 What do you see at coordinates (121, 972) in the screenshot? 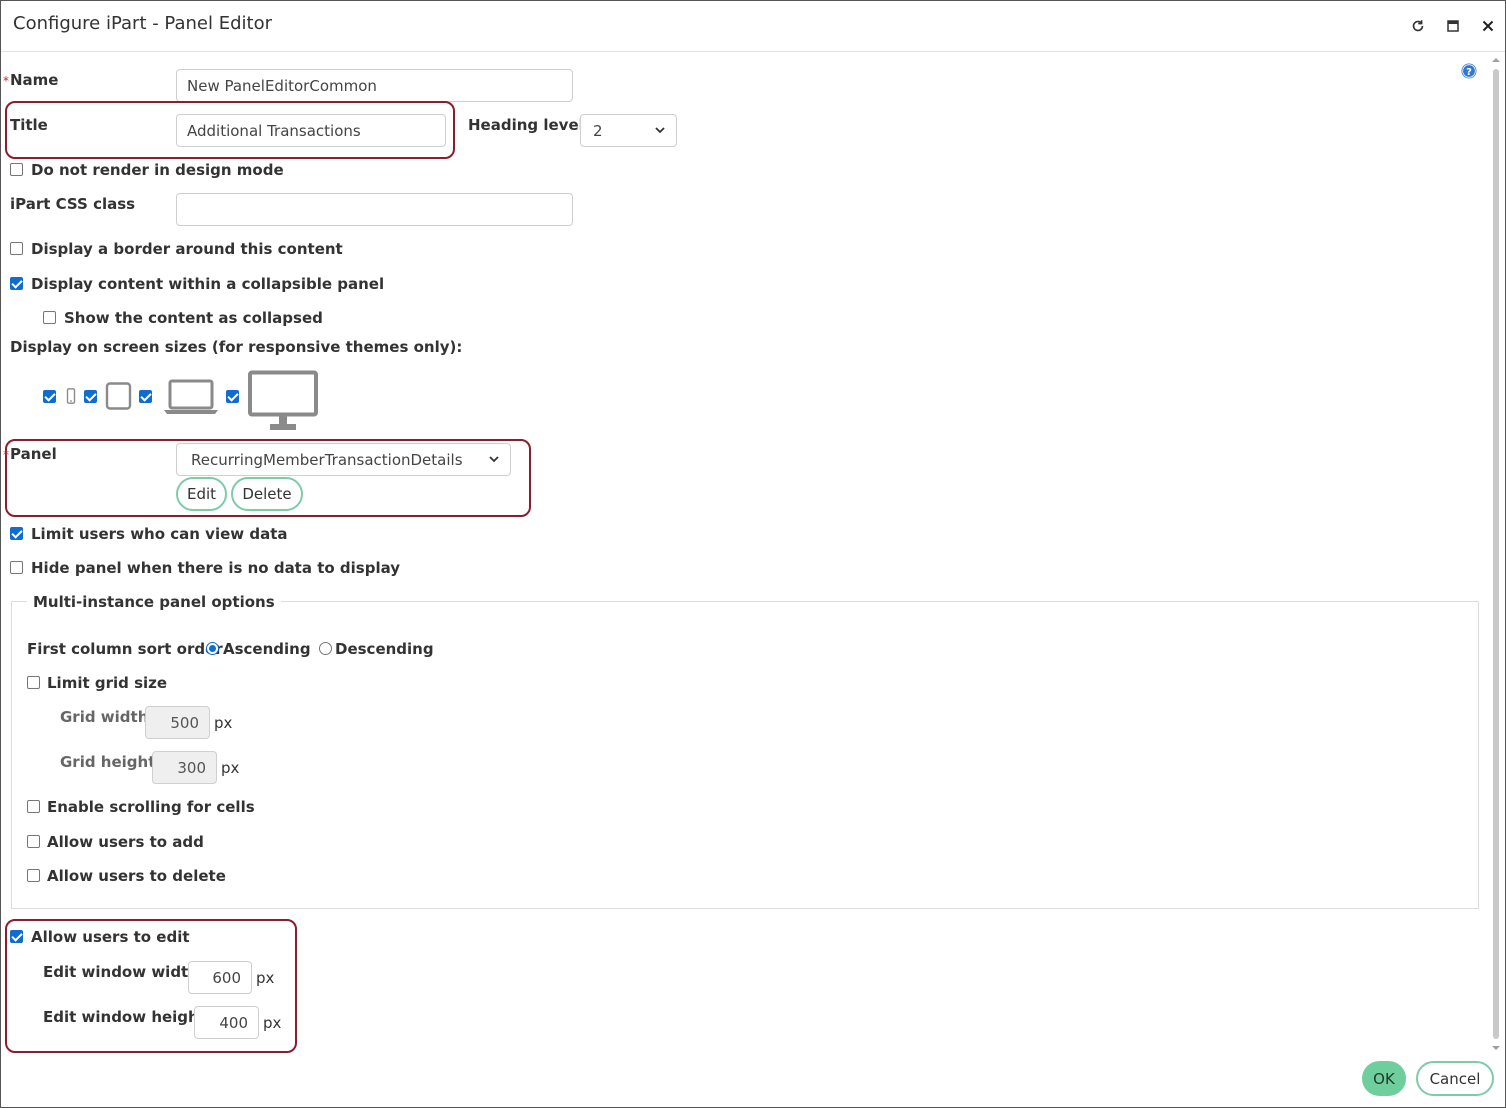
I see `edit-width-label: Edit window width` at bounding box center [121, 972].